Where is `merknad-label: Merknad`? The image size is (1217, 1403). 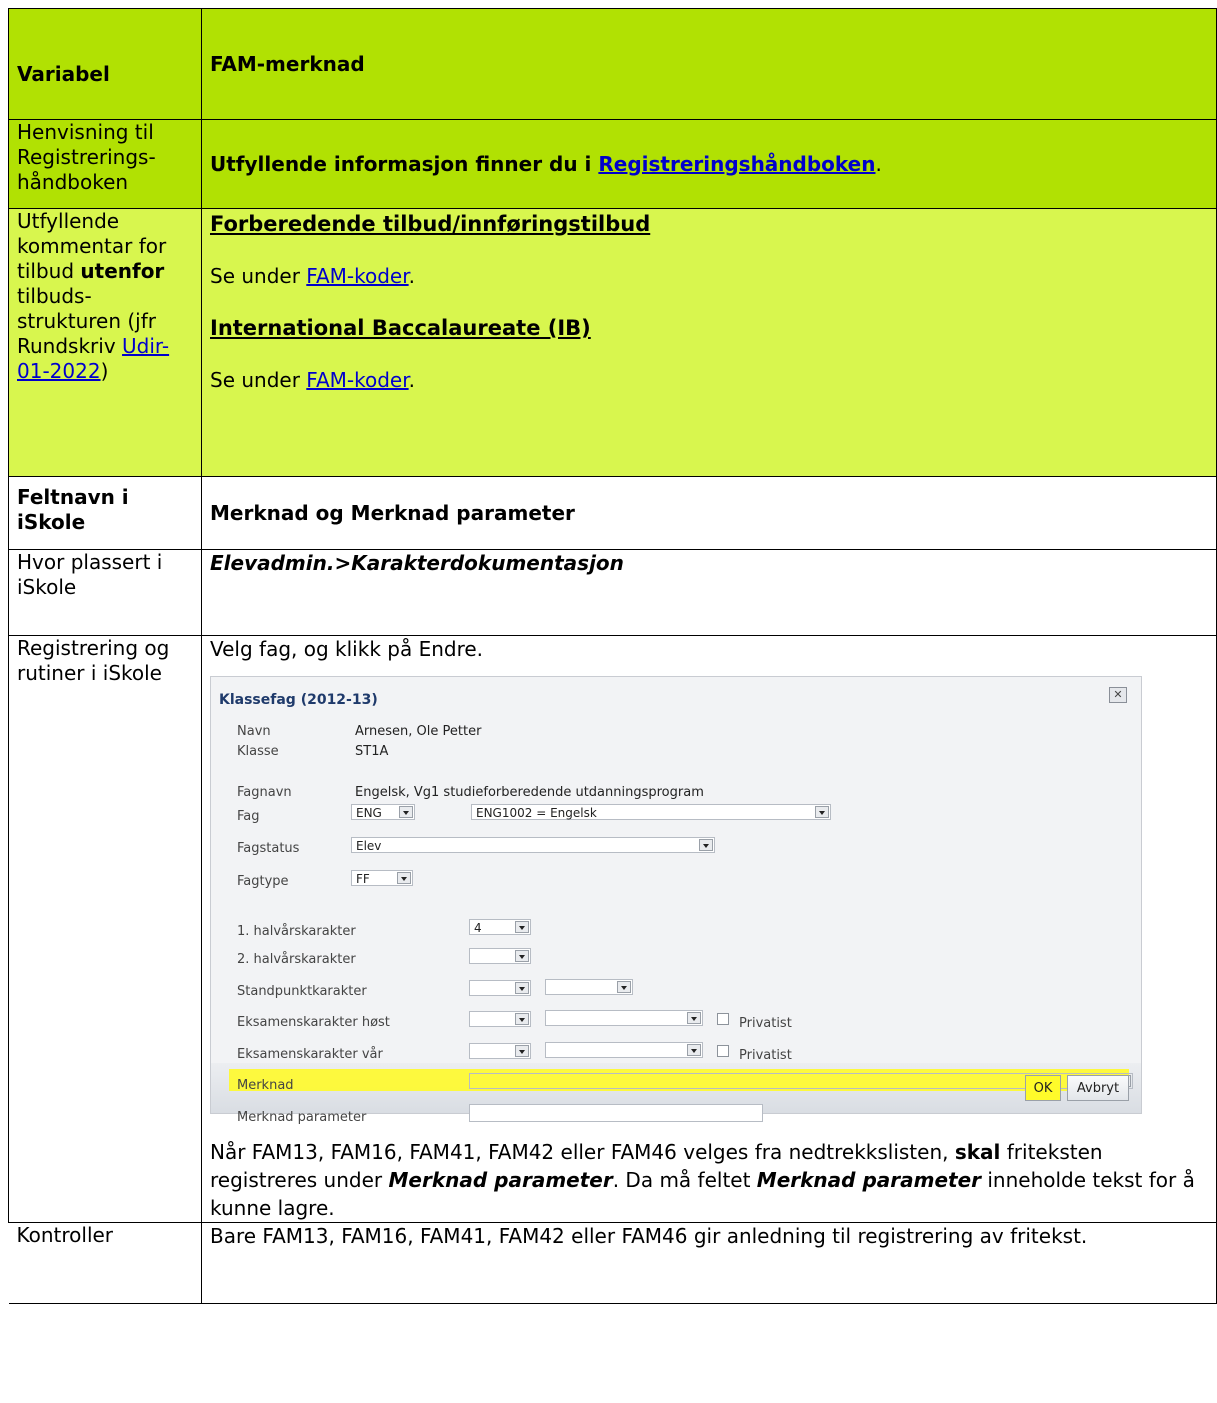 merknad-label: Merknad is located at coordinates (265, 1085).